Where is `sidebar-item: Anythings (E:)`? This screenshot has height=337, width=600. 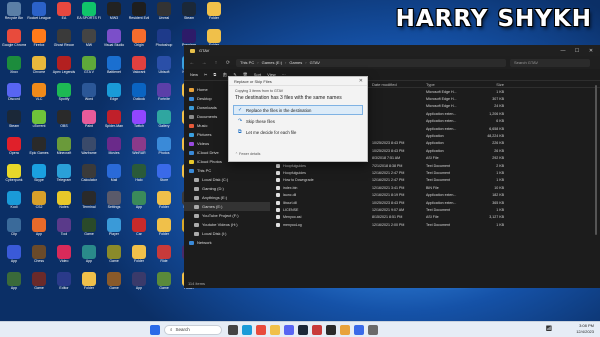 sidebar-item: Anythings (E:) is located at coordinates (227, 197).